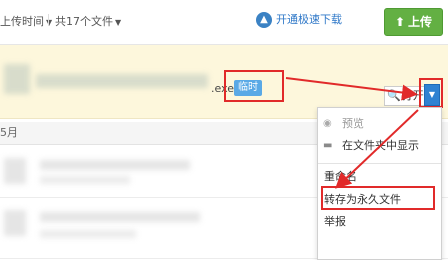 The height and width of the screenshot is (260, 448). I want to click on speed-download-link: ▲ 开通极速下载, so click(299, 19).